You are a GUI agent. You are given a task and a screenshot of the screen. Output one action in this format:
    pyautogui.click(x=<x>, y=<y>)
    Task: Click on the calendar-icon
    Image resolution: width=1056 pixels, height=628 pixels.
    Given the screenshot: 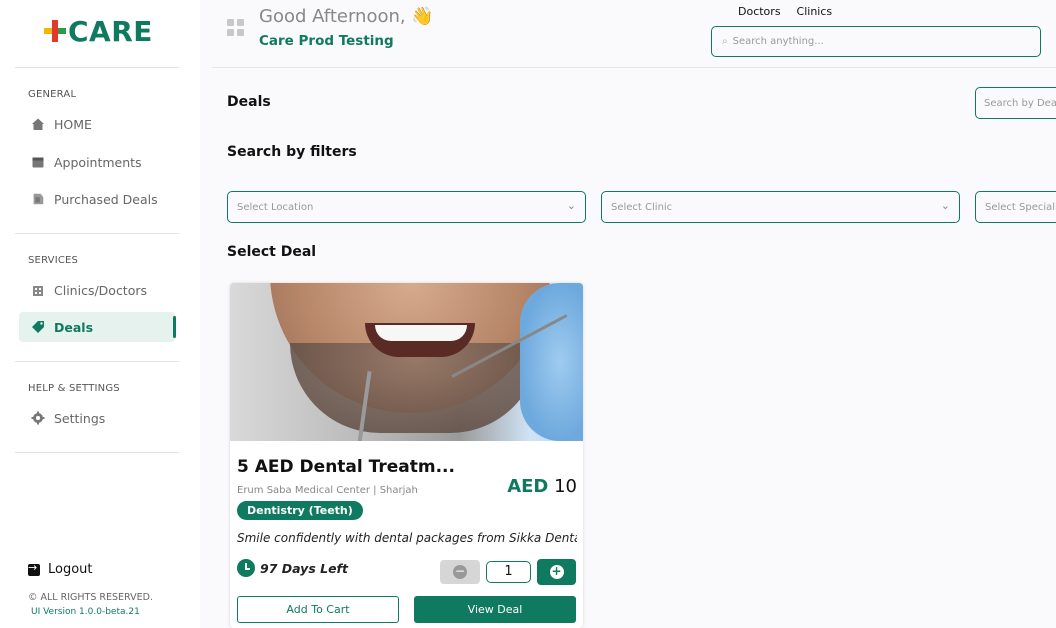 What is the action you would take?
    pyautogui.click(x=38, y=162)
    